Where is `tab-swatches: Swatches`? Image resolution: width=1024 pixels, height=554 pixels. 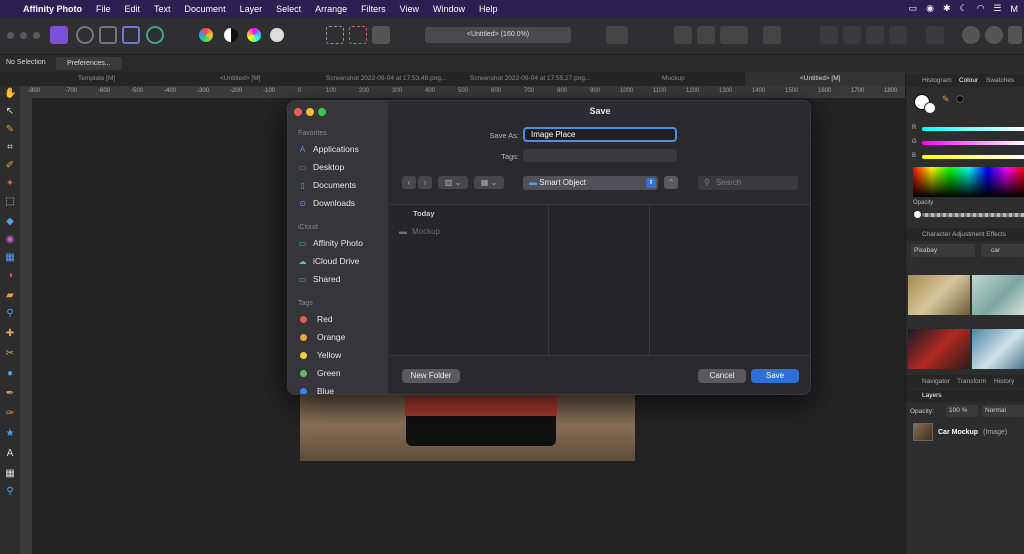
tab-swatches: Swatches is located at coordinates (1000, 80).